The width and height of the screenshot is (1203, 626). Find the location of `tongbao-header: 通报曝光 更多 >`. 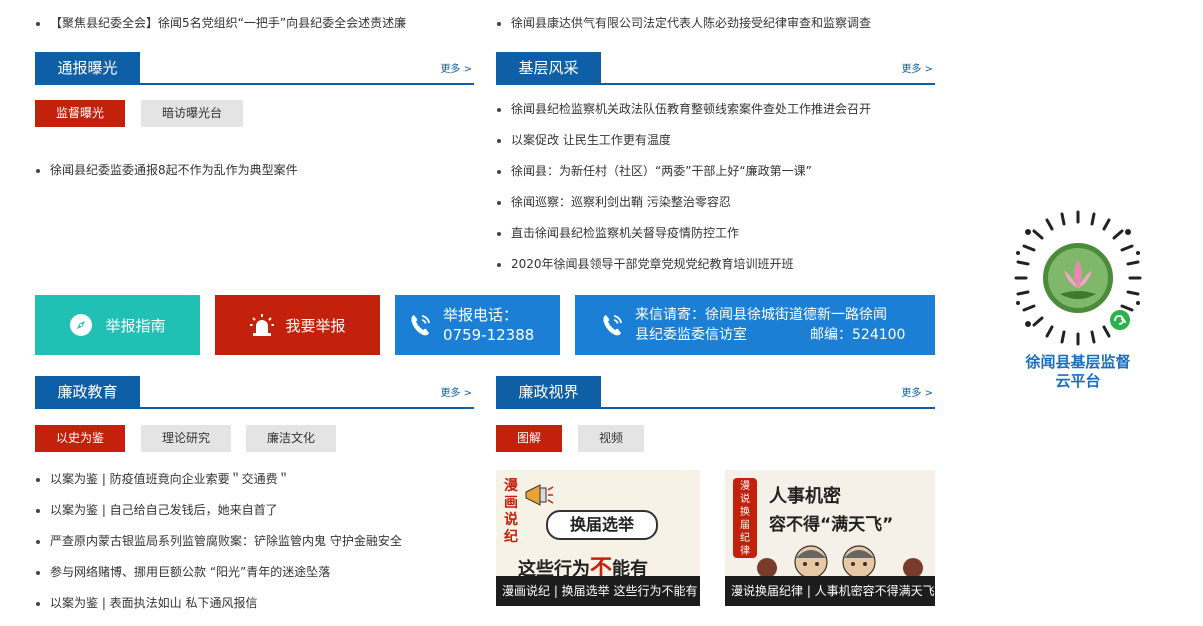

tongbao-header: 通报曝光 更多 > is located at coordinates (254, 68).